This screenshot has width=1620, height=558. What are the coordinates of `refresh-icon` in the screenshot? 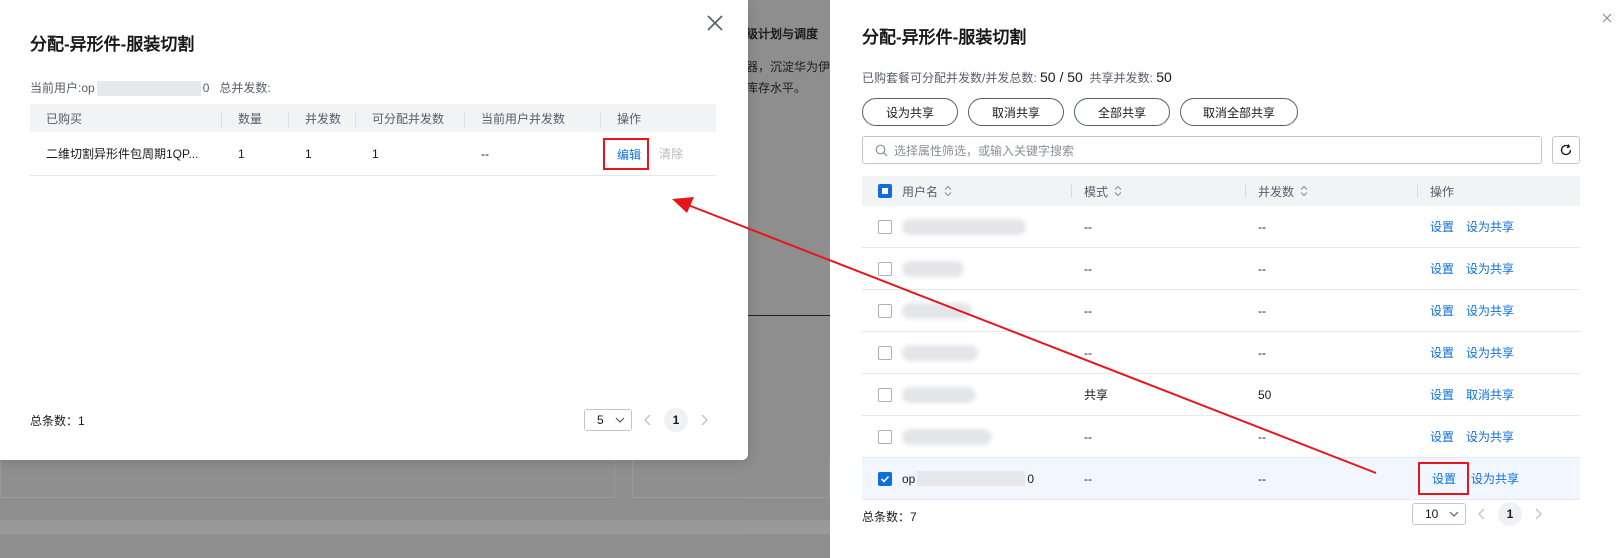 It's located at (1566, 150).